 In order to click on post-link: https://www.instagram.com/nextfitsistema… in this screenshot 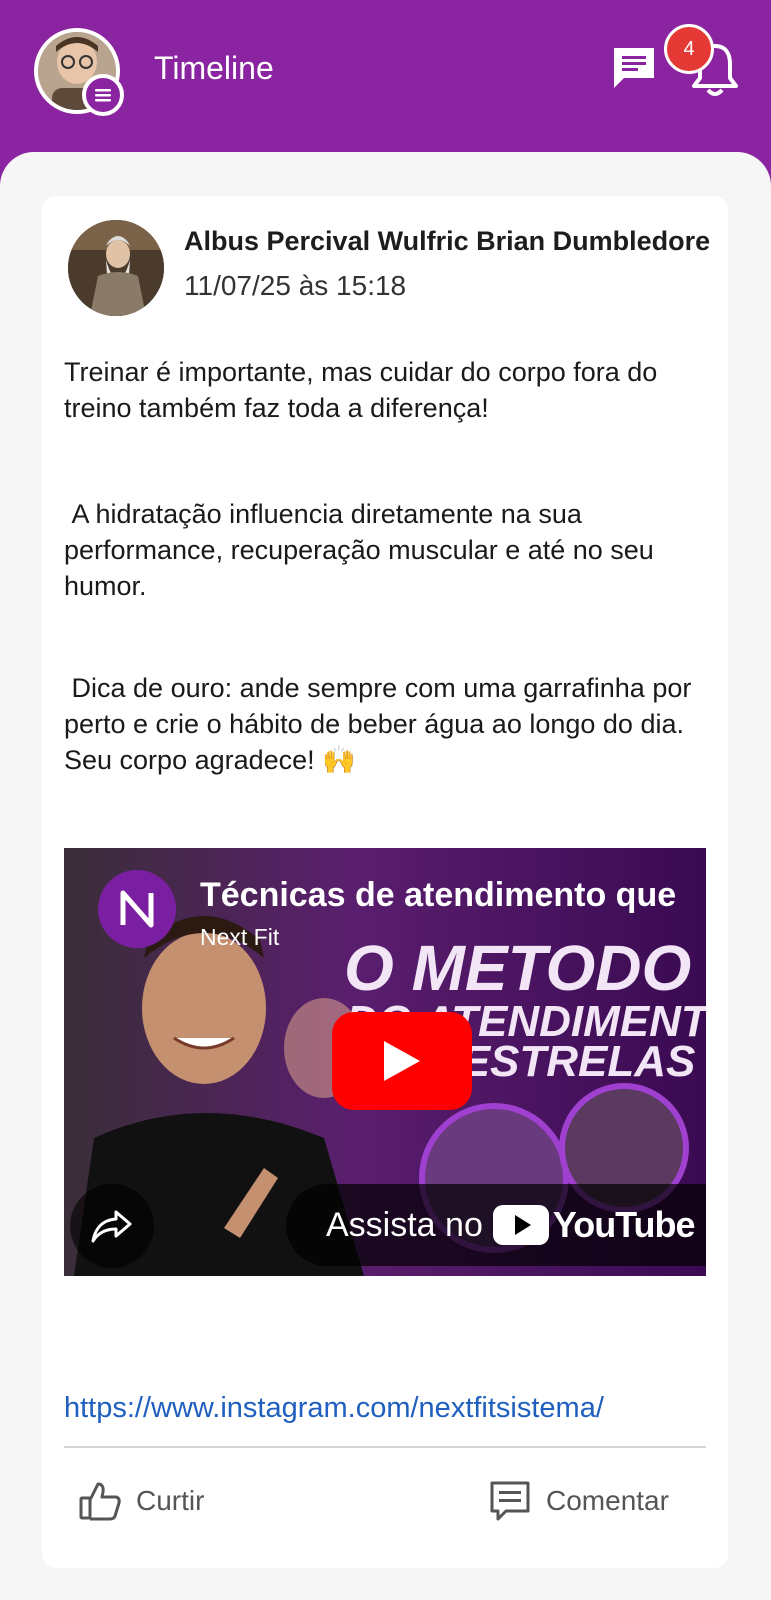, I will do `click(334, 1408)`.